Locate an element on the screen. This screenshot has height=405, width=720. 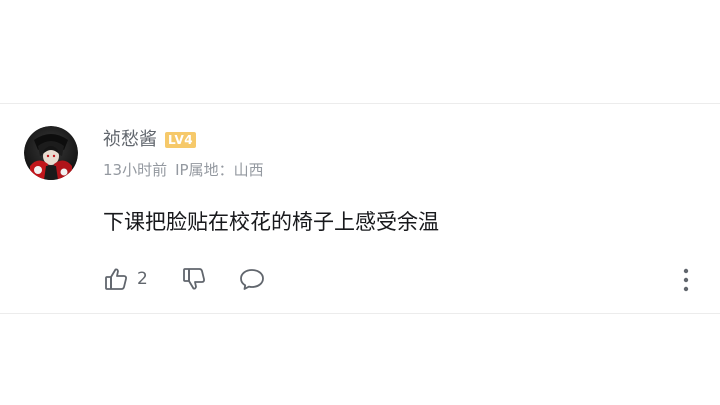
ip-location: IP属地：山西 is located at coordinates (219, 170).